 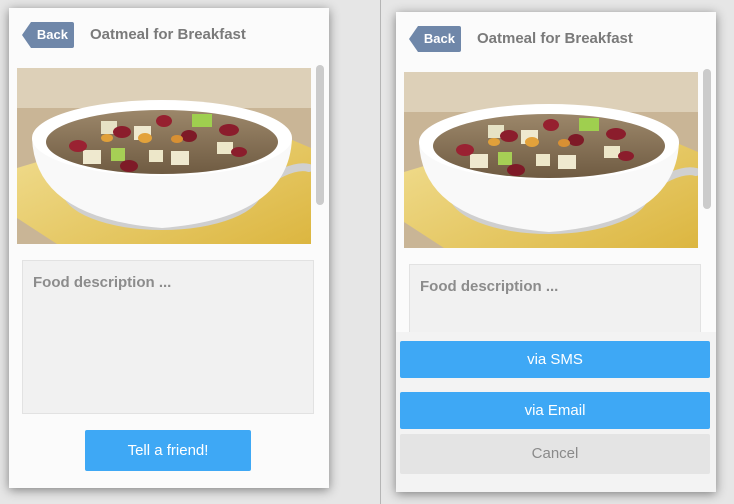 I want to click on tell-a-friend-button: Tell a friend!, so click(x=168, y=450).